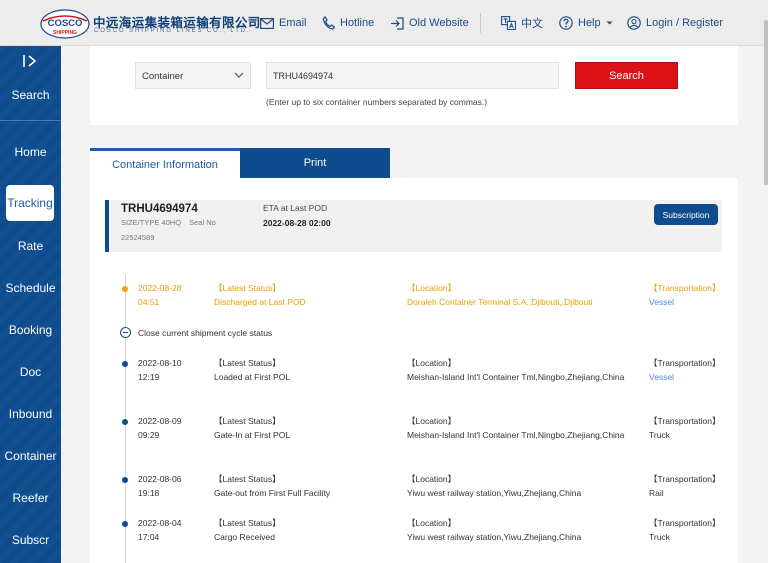 Image resolution: width=768 pixels, height=563 pixels. What do you see at coordinates (267, 23) in the screenshot?
I see `mail-icon` at bounding box center [267, 23].